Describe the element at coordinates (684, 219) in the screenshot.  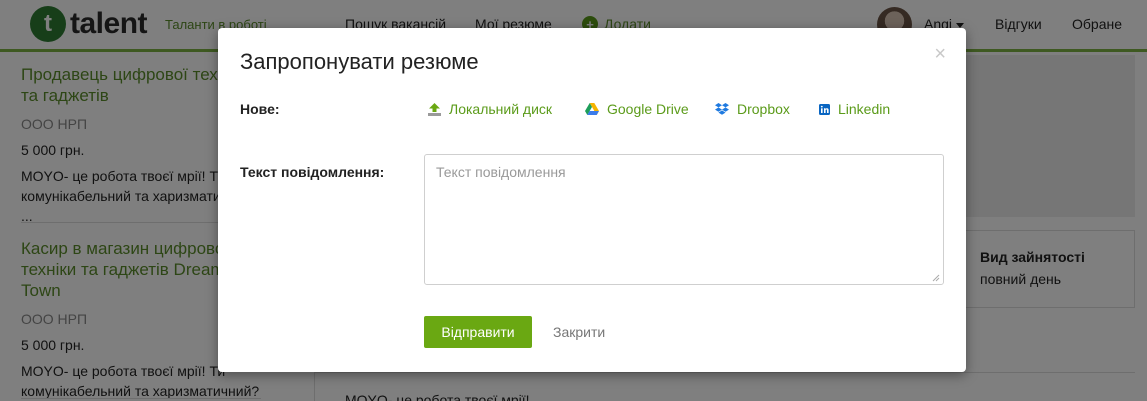
I see `message-textarea` at that location.